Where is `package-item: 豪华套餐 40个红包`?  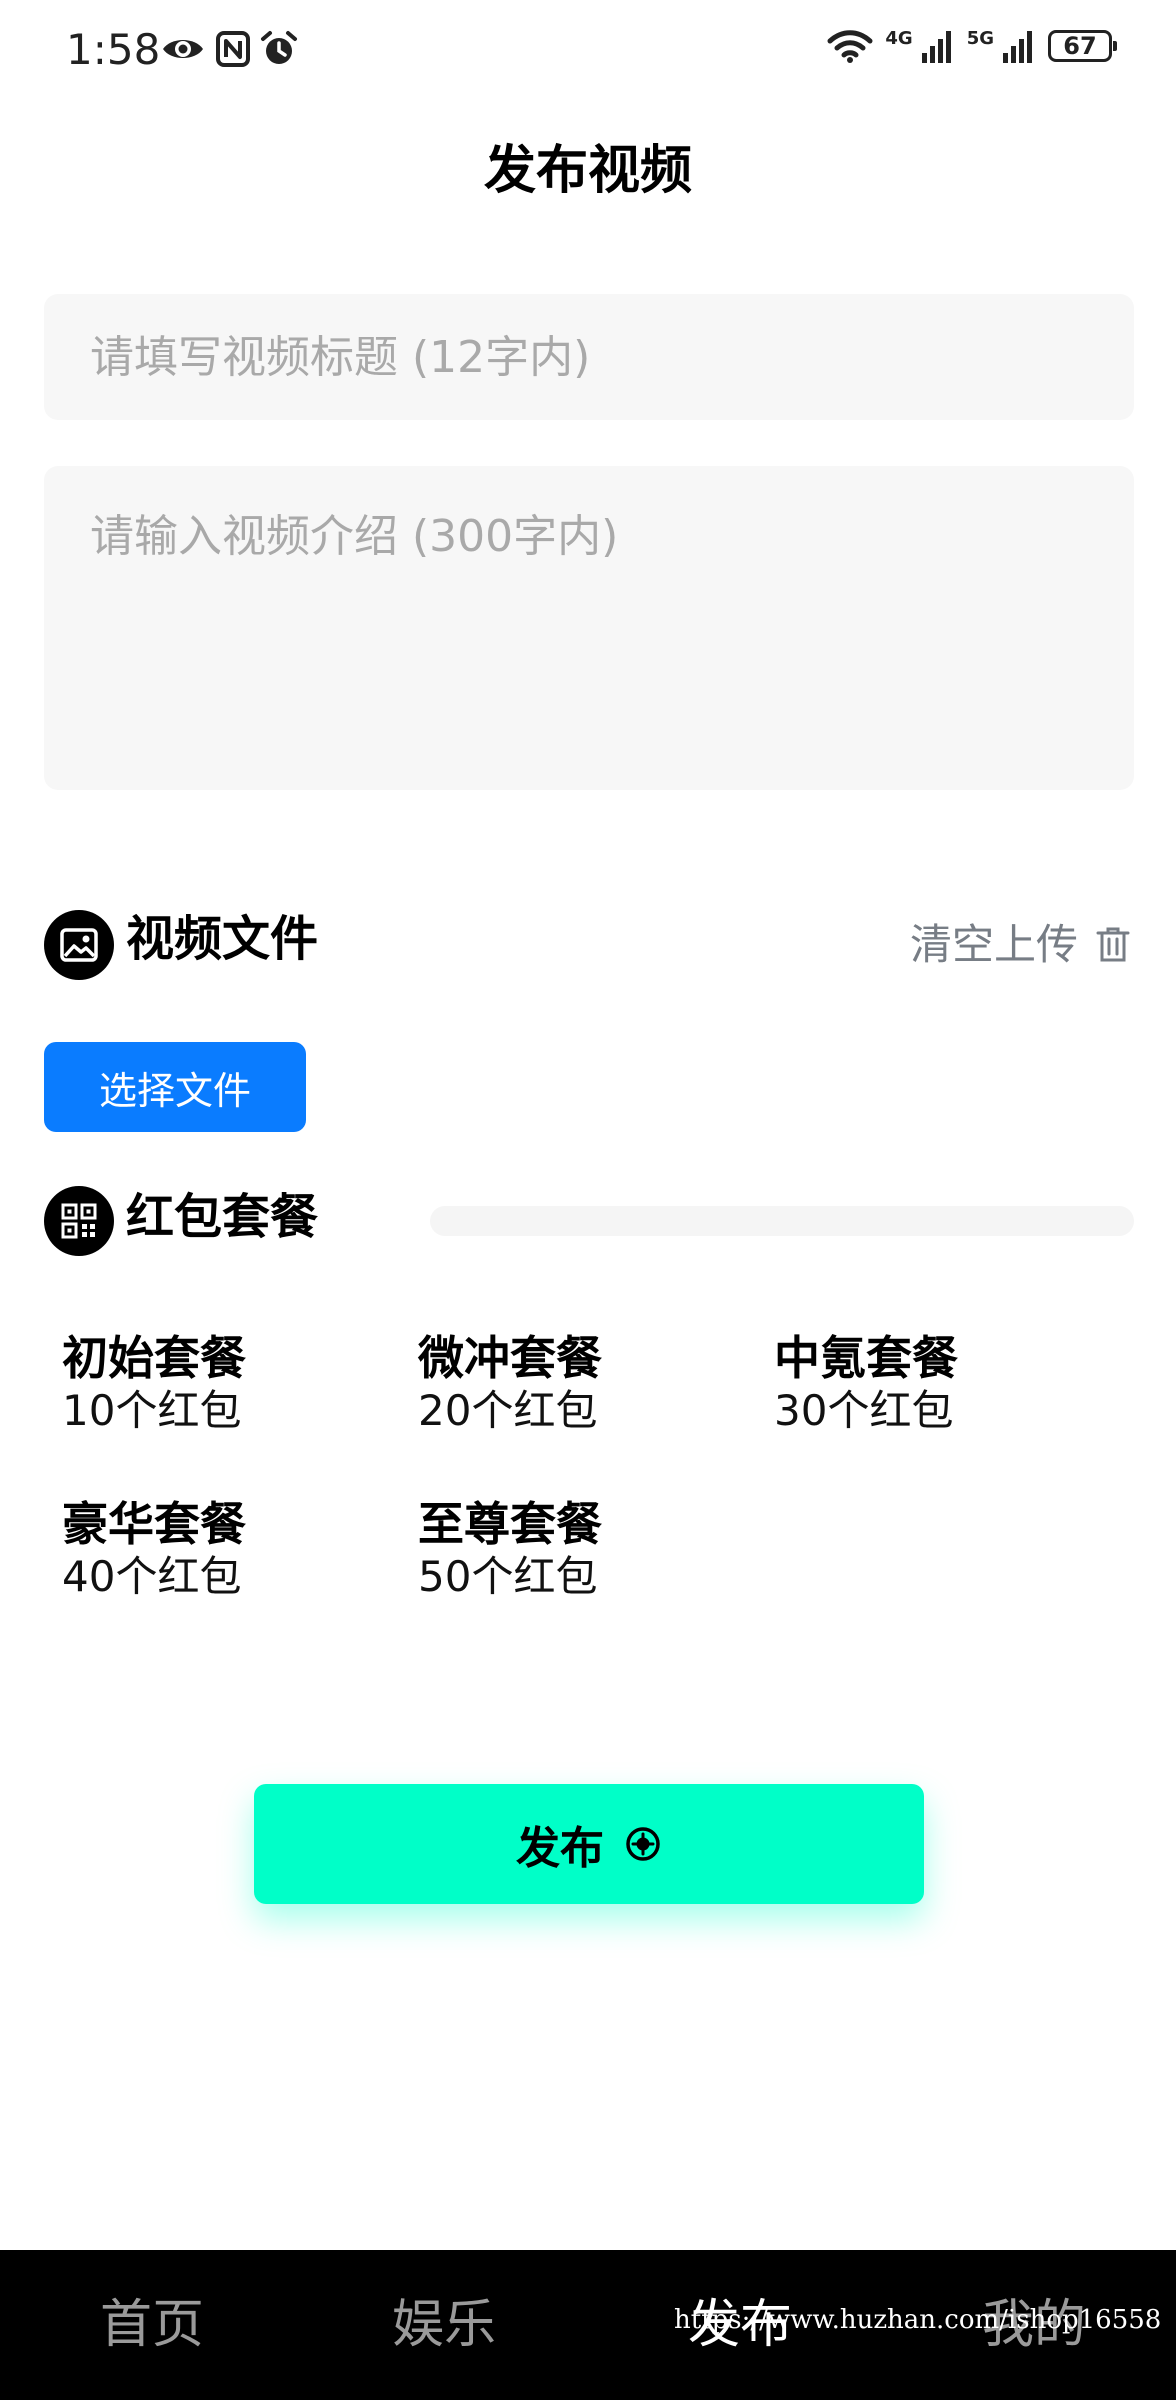 package-item: 豪华套餐 40个红包 is located at coordinates (154, 1549).